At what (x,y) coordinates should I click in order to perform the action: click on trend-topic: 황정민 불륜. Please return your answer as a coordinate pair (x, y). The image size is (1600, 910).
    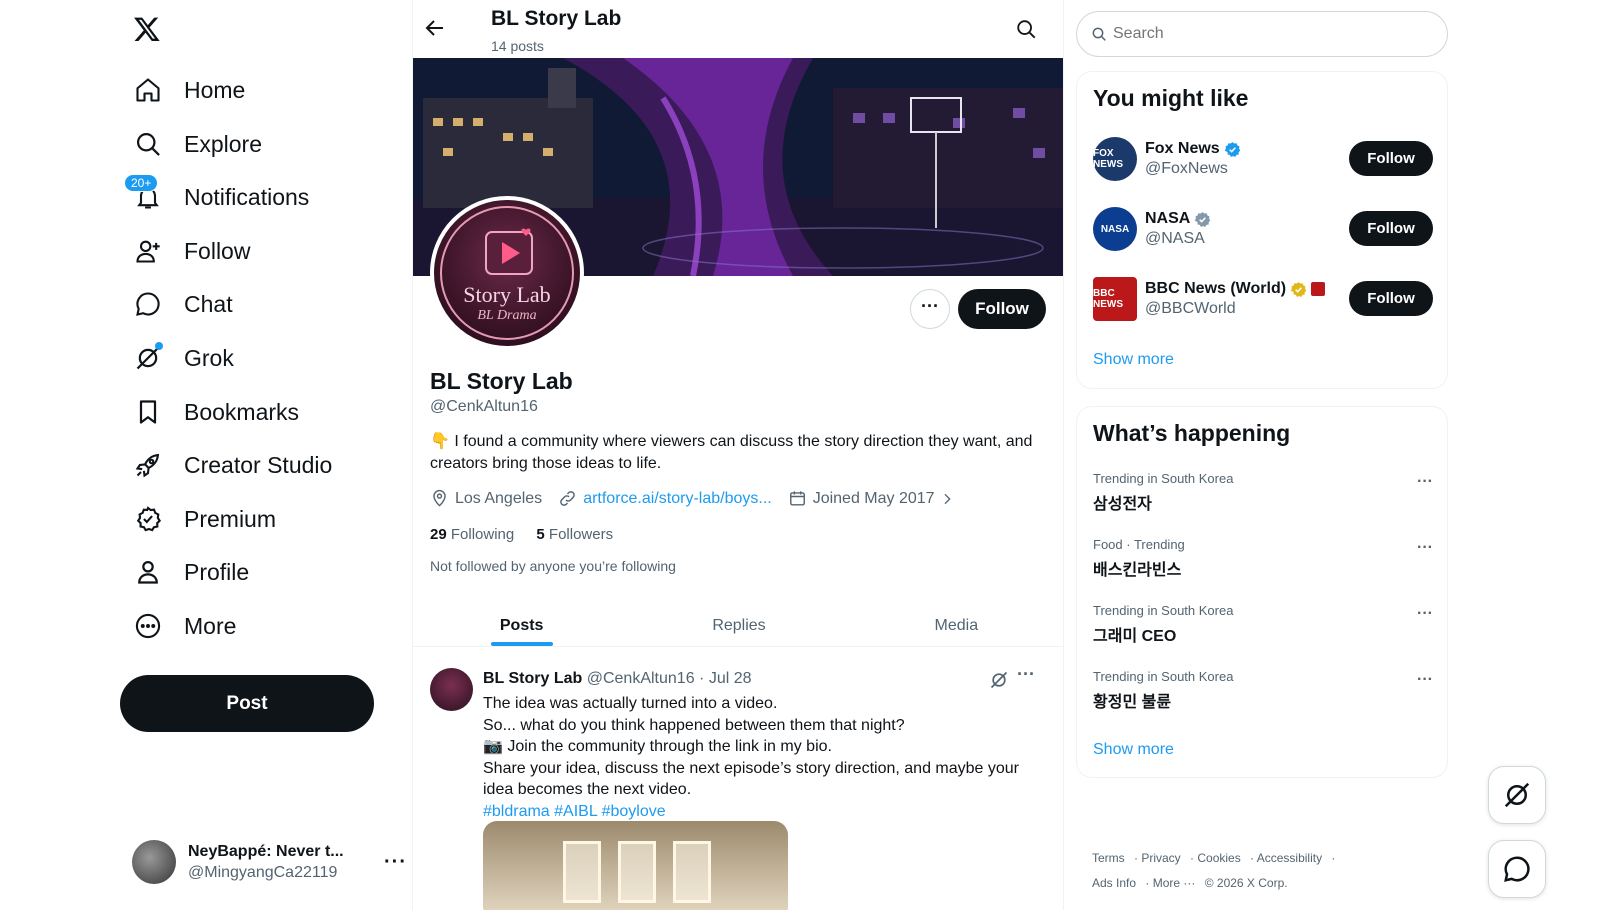
    Looking at the image, I should click on (1132, 702).